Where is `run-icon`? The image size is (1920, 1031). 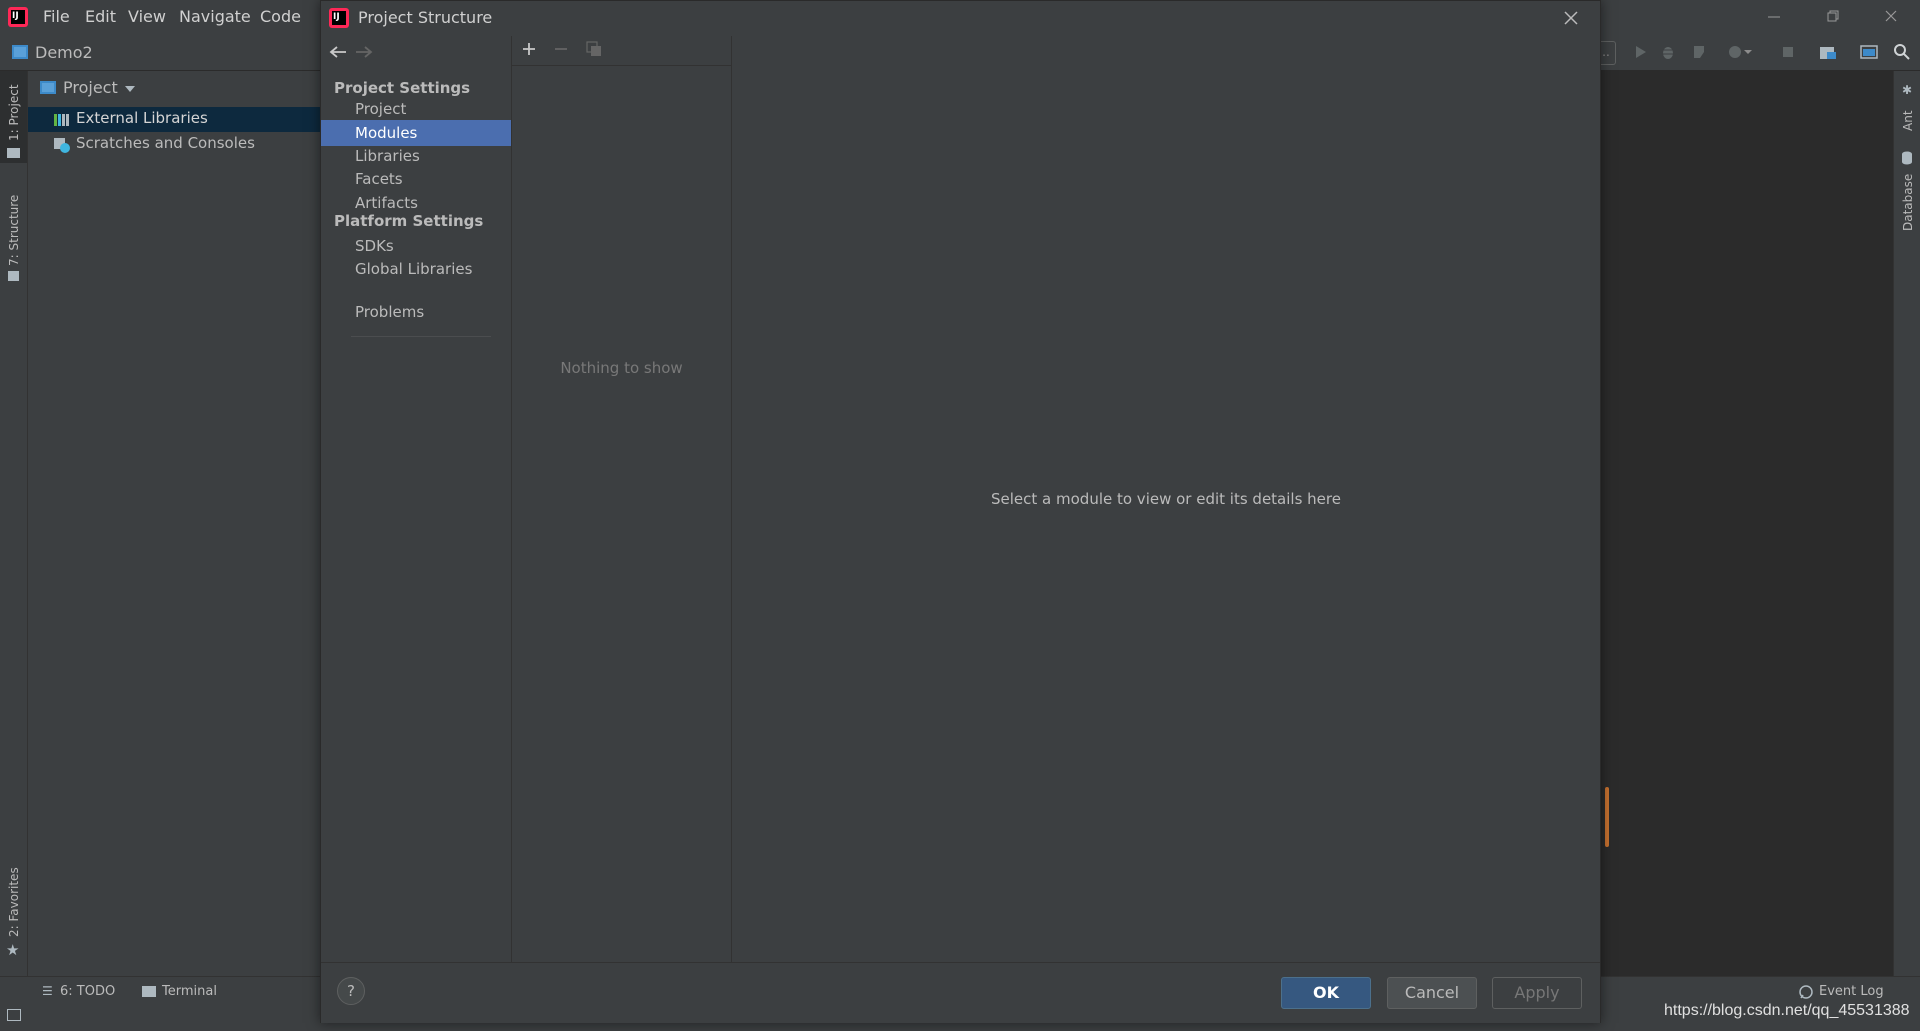 run-icon is located at coordinates (1640, 52).